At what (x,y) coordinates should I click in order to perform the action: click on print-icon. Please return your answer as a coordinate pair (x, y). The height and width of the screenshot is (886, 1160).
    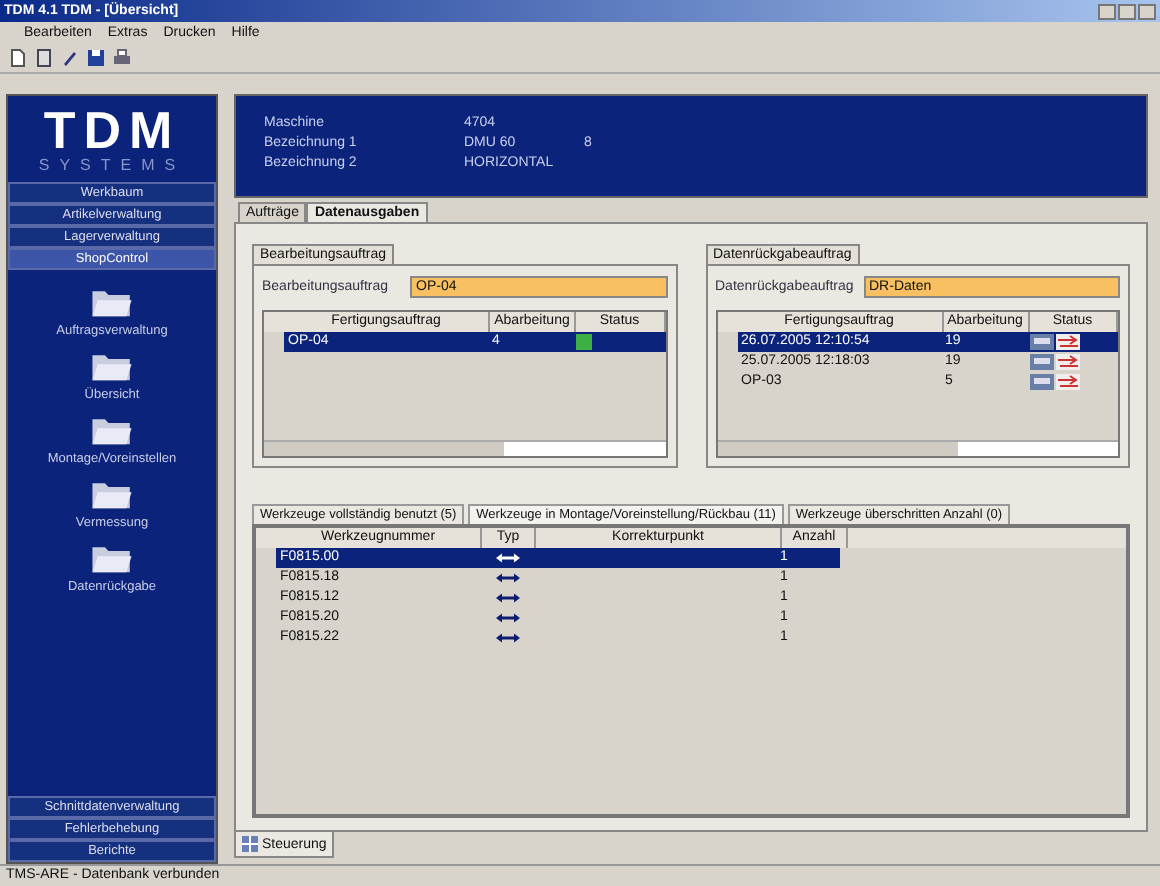
    Looking at the image, I should click on (122, 58).